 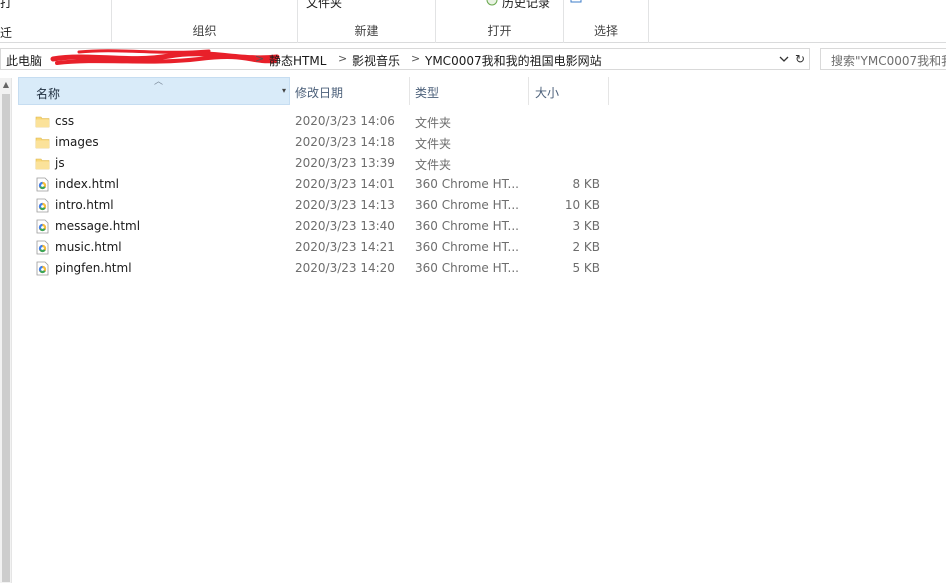 I want to click on file-date: 2020/3/23 14:18, so click(x=345, y=142).